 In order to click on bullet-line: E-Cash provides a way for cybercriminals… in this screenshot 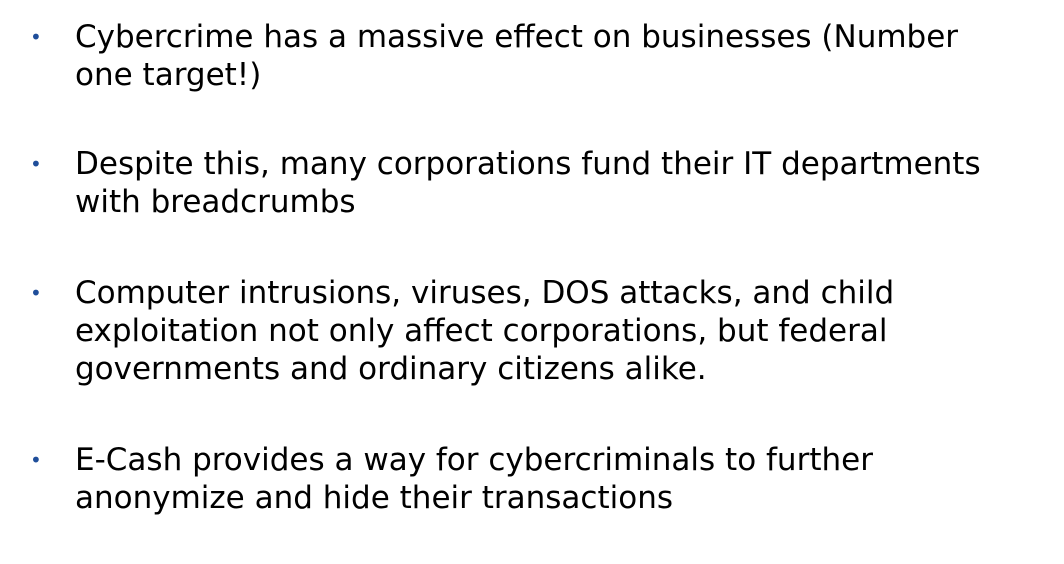, I will do `click(474, 460)`.